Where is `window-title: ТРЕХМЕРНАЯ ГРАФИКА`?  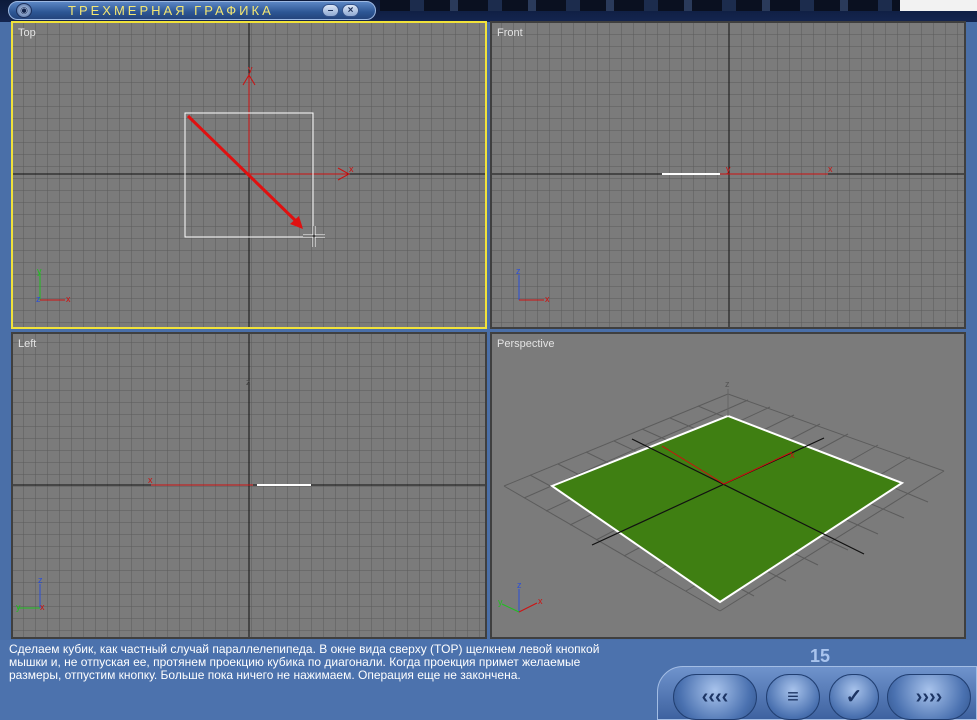 window-title: ТРЕХМЕРНАЯ ГРАФИКА is located at coordinates (171, 10).